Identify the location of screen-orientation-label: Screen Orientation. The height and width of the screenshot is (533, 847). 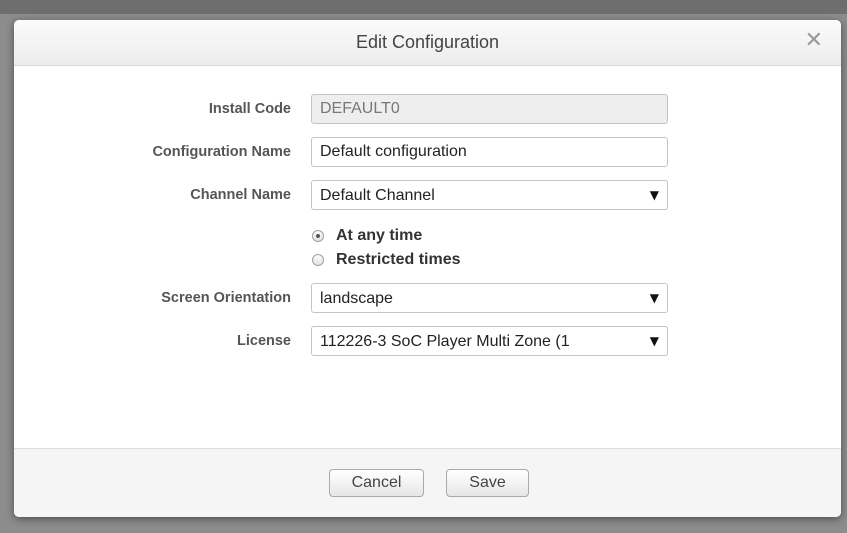
(226, 298).